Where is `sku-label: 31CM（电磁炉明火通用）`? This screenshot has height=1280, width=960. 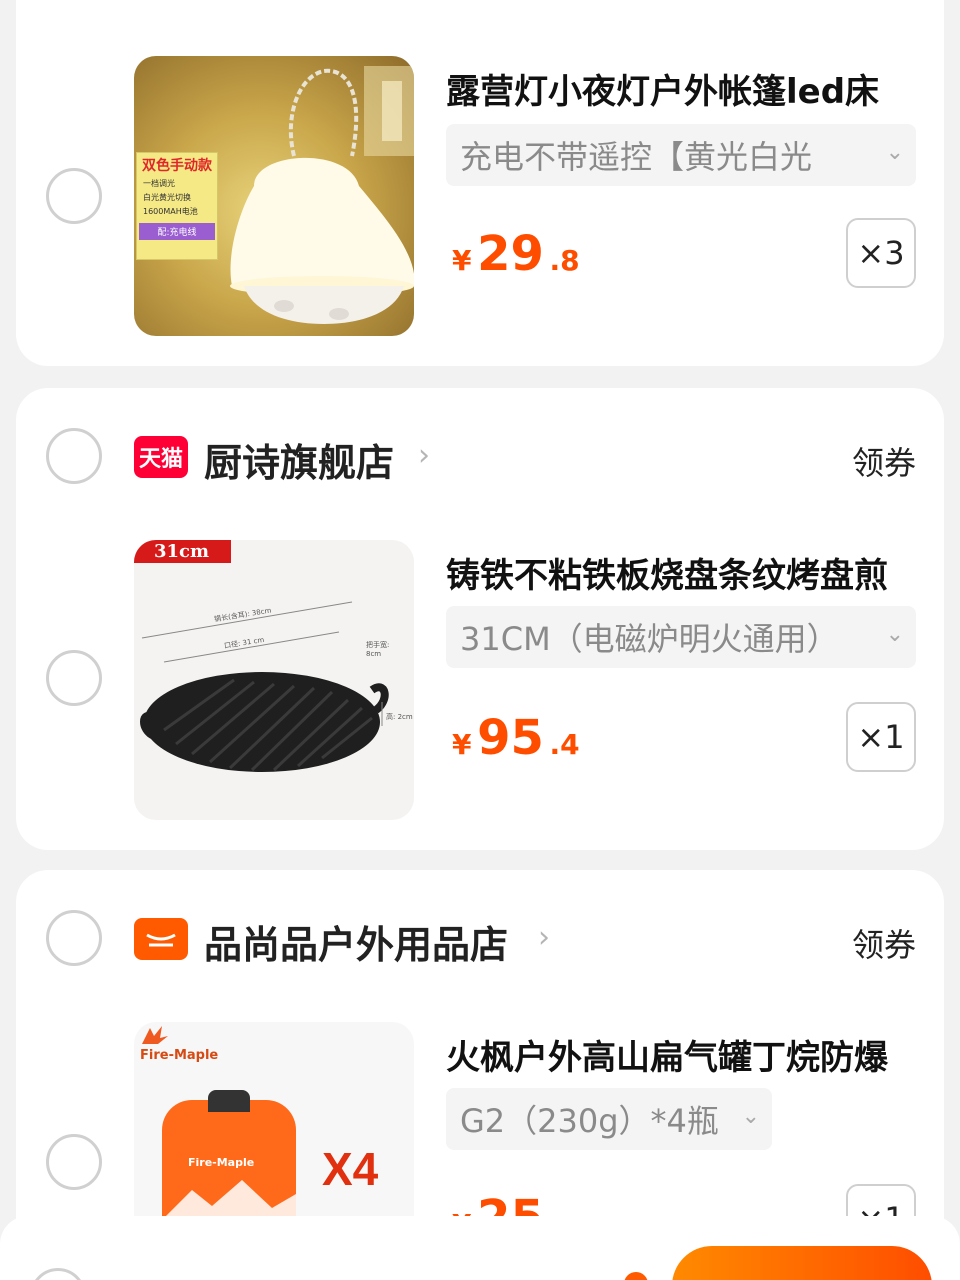 sku-label: 31CM（电磁炉明火通用） is located at coordinates (649, 639).